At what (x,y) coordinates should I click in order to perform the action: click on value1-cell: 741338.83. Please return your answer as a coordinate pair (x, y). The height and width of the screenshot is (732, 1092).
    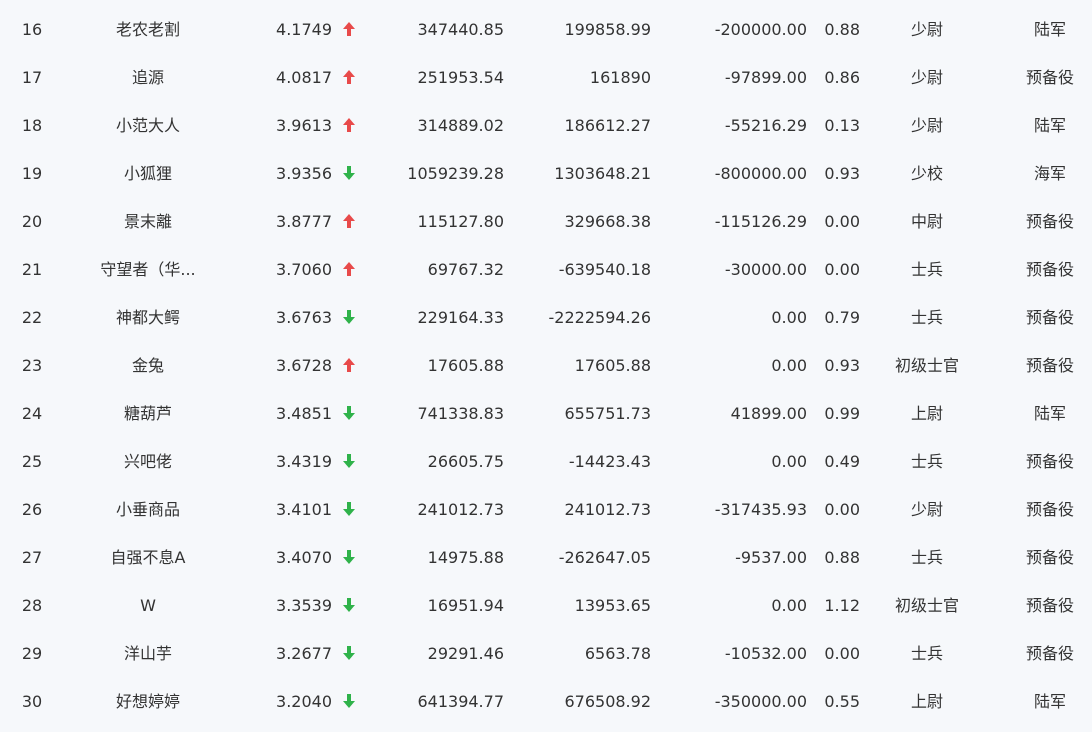
    Looking at the image, I should click on (460, 413).